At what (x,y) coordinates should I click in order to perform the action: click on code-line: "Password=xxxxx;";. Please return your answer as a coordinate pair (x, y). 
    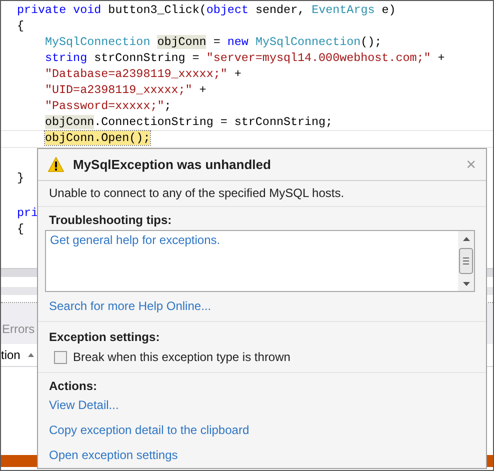
    Looking at the image, I should click on (108, 106).